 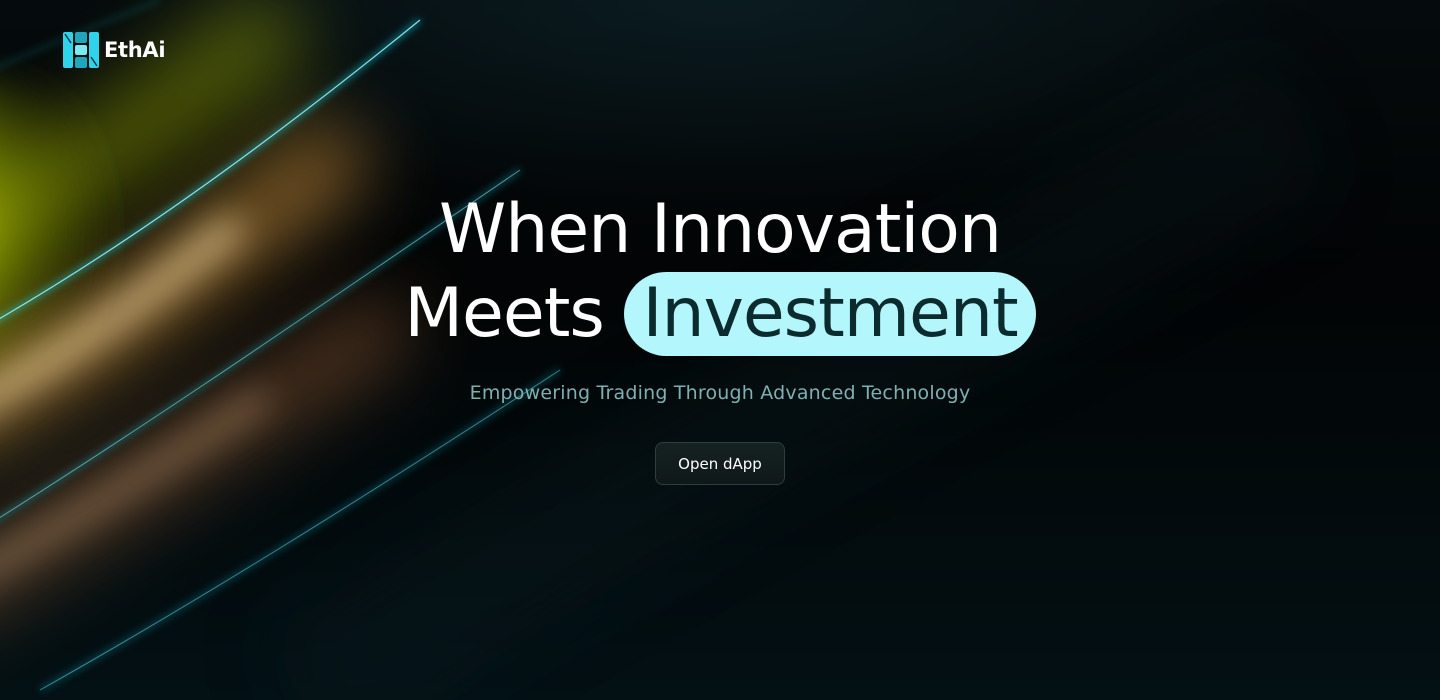 I want to click on brand-logo: EthAi, so click(x=114, y=50).